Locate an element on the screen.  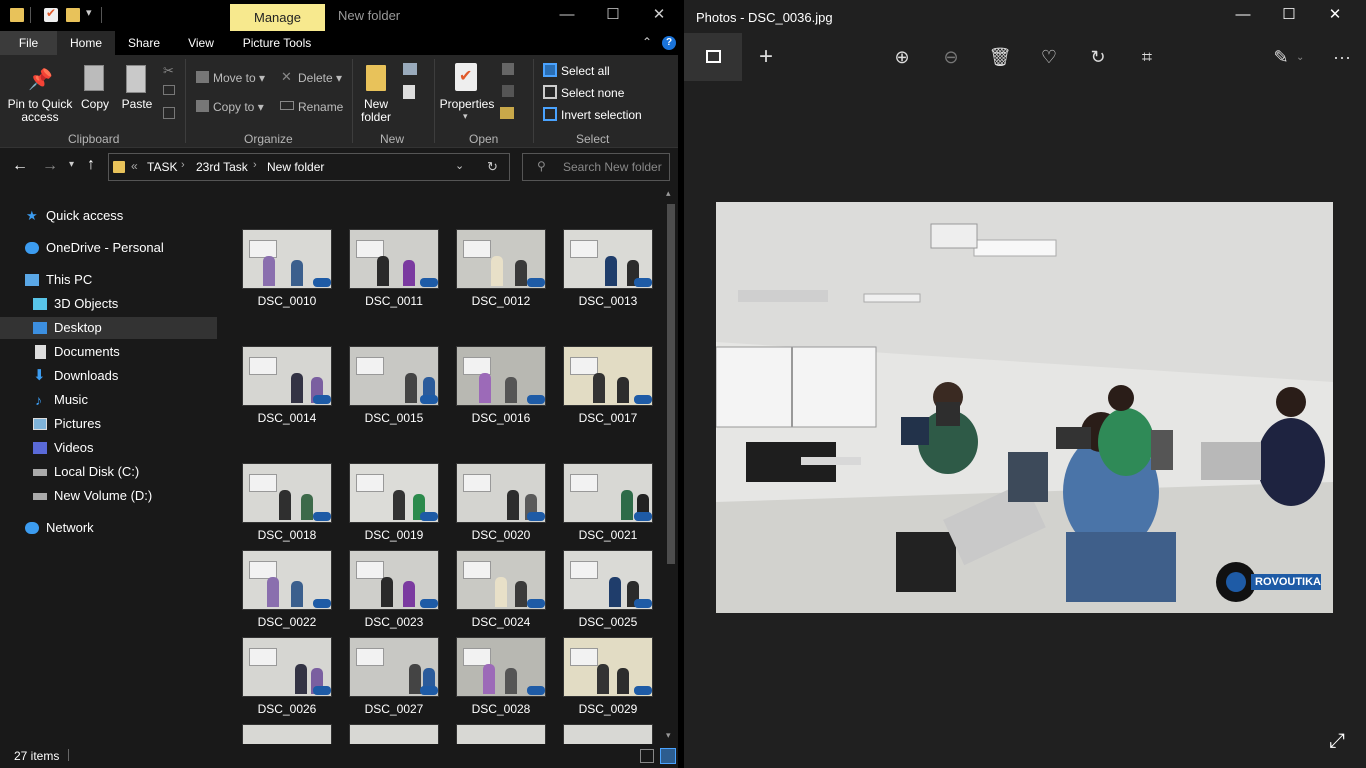
tab-view: View is located at coordinates (201, 43).